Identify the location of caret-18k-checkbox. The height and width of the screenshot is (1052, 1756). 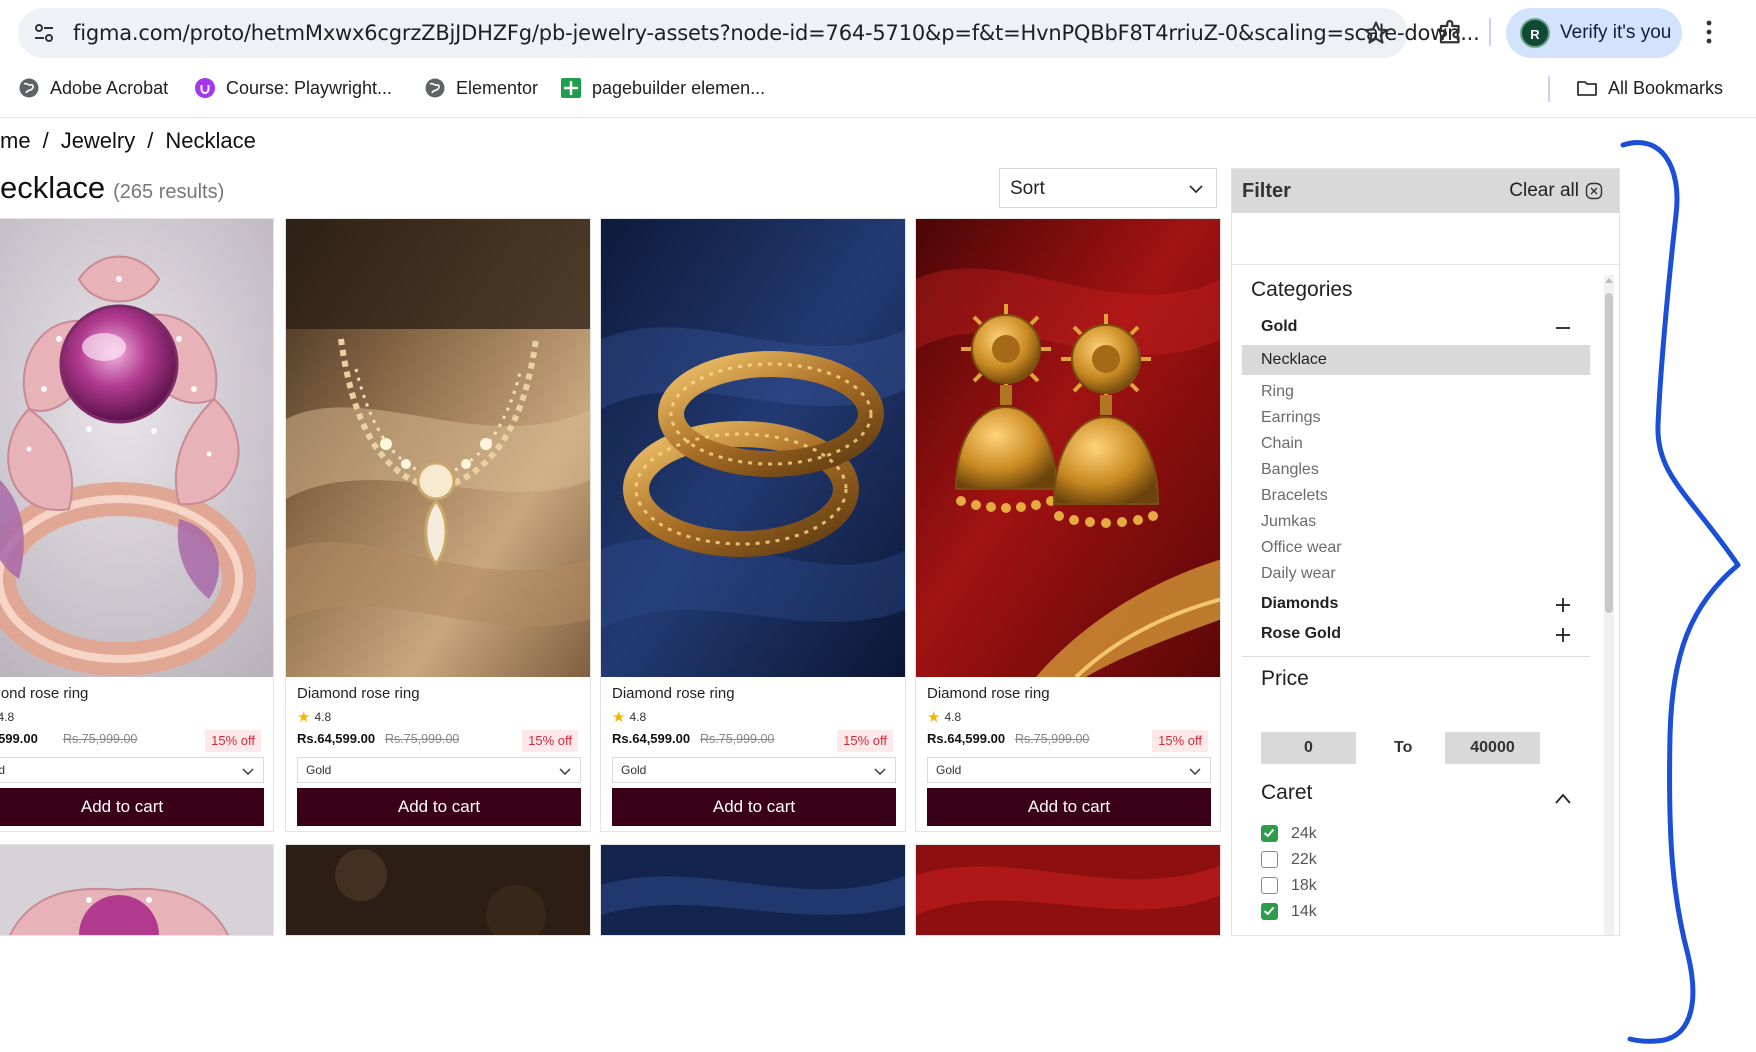
(1269, 885).